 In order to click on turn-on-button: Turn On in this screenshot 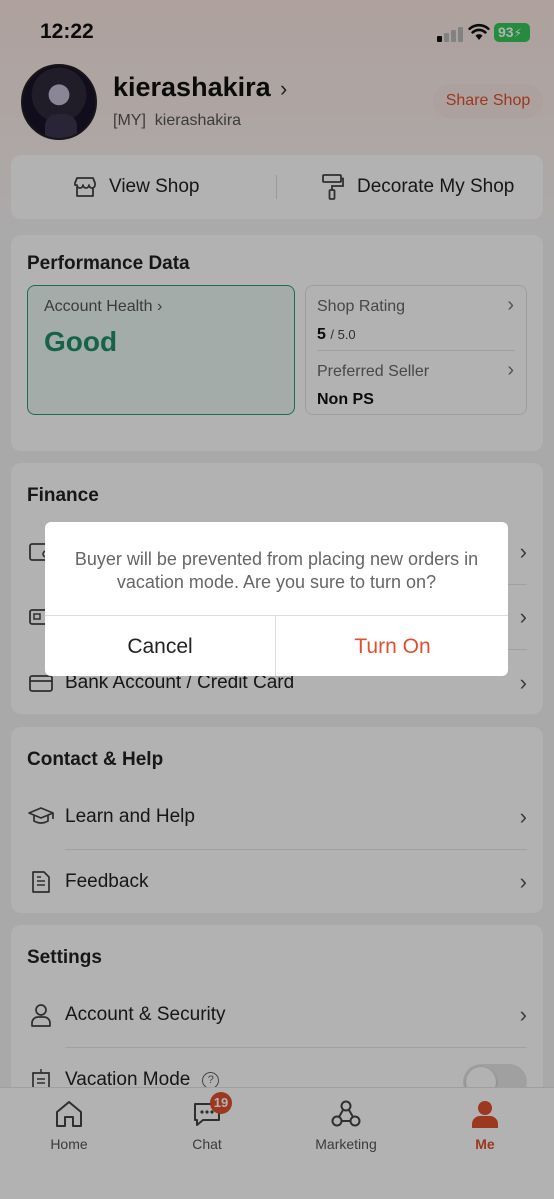, I will do `click(392, 646)`.